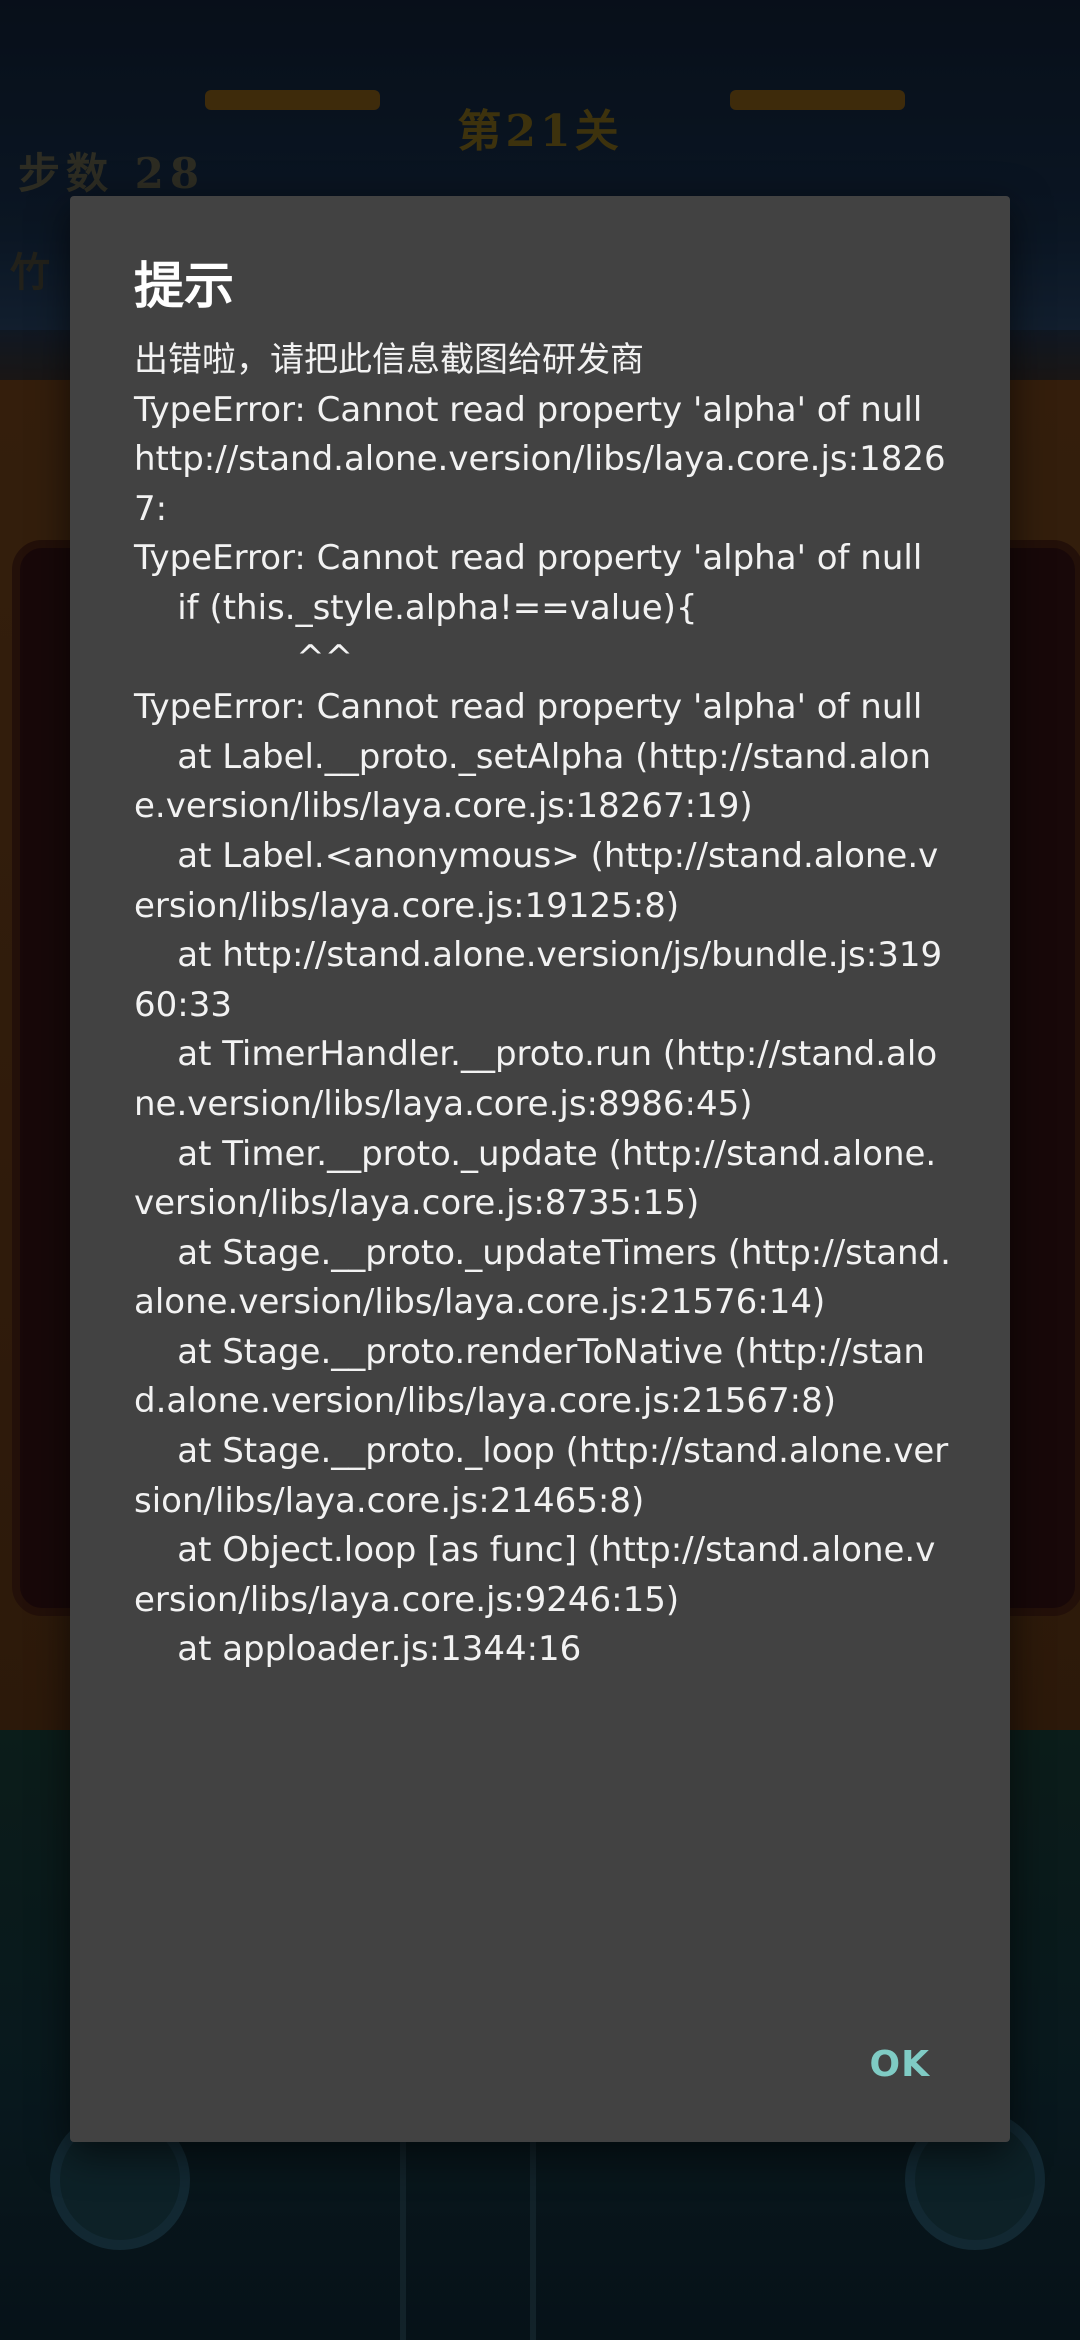 The height and width of the screenshot is (2340, 1080). I want to click on ok-button: OK, so click(900, 2064).